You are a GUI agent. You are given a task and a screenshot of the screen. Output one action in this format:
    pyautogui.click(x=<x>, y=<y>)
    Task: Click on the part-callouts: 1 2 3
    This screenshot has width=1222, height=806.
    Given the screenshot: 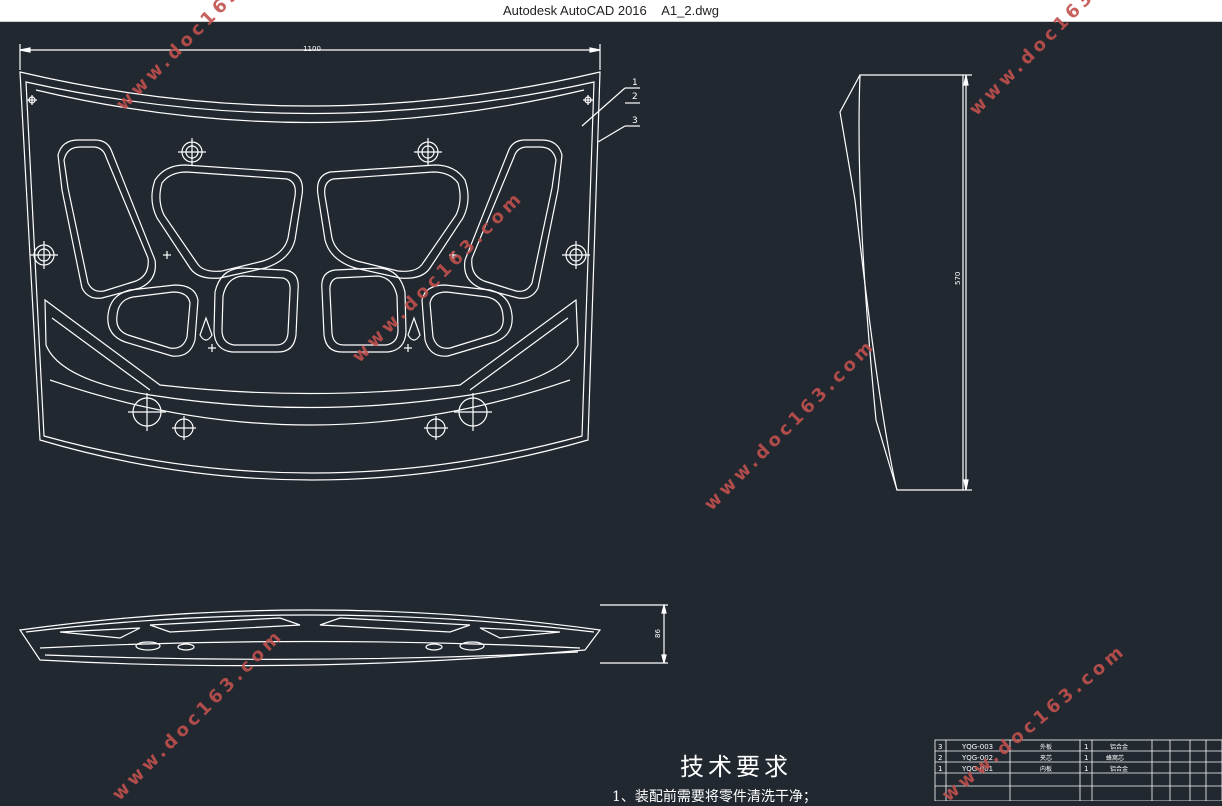 What is the action you would take?
    pyautogui.click(x=610, y=110)
    